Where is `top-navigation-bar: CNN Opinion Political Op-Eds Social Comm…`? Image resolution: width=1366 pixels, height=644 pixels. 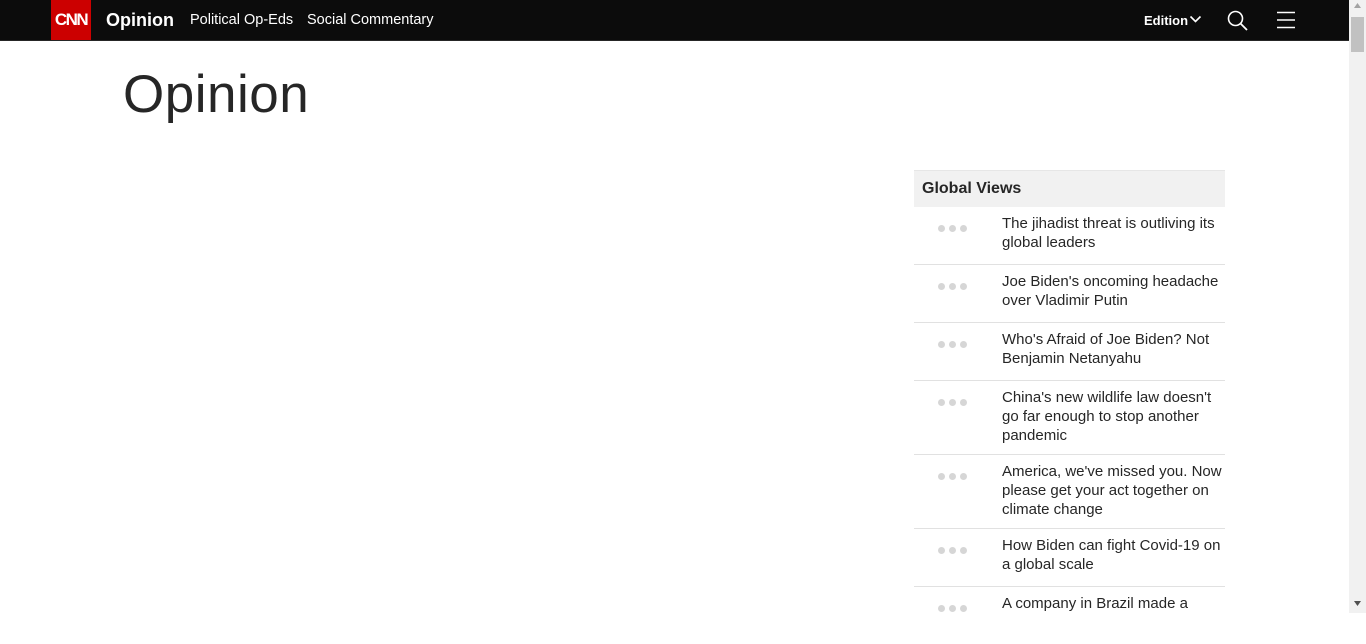 top-navigation-bar: CNN Opinion Political Op-Eds Social Comm… is located at coordinates (674, 20).